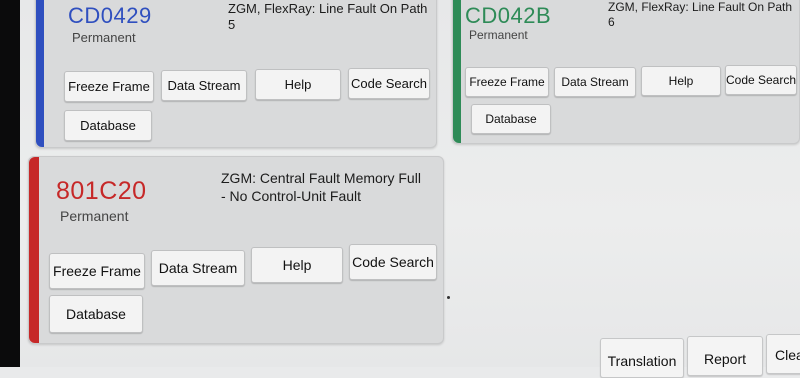 The width and height of the screenshot is (800, 378). I want to click on clear-button: Clea, so click(783, 354).